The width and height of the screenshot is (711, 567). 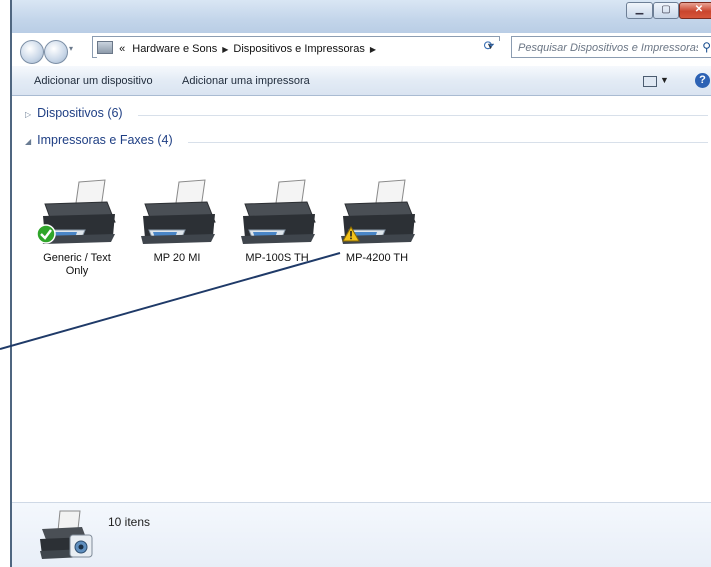 I want to click on annotation-line, so click(x=170, y=301).